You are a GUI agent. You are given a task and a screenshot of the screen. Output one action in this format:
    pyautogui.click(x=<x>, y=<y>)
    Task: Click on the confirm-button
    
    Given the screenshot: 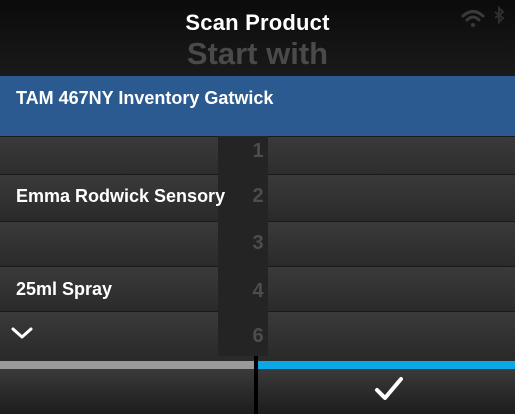 What is the action you would take?
    pyautogui.click(x=386, y=391)
    